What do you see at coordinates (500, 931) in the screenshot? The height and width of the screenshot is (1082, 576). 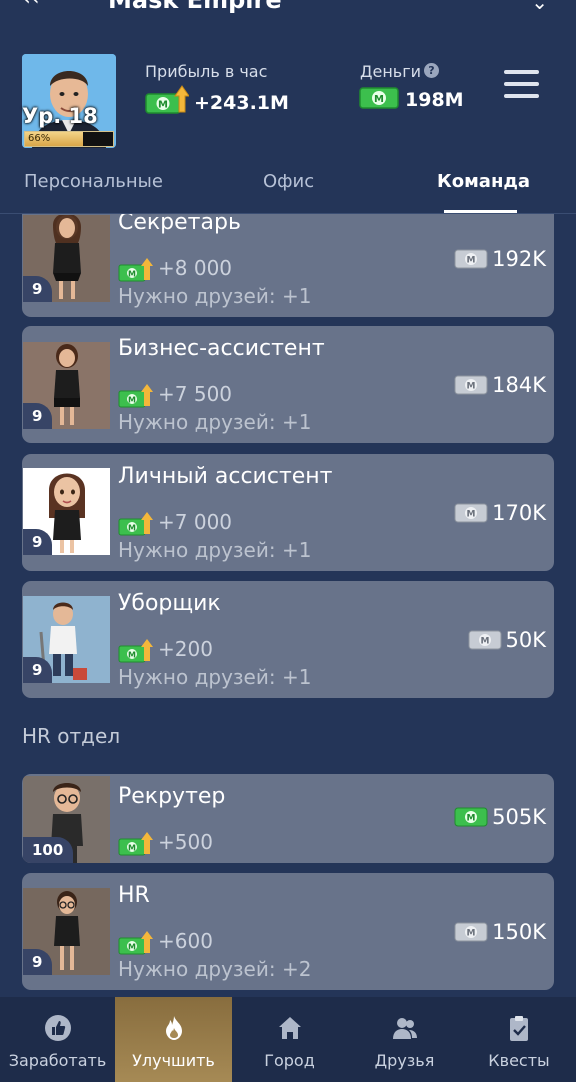 I see `upgrade-price: M 150K` at bounding box center [500, 931].